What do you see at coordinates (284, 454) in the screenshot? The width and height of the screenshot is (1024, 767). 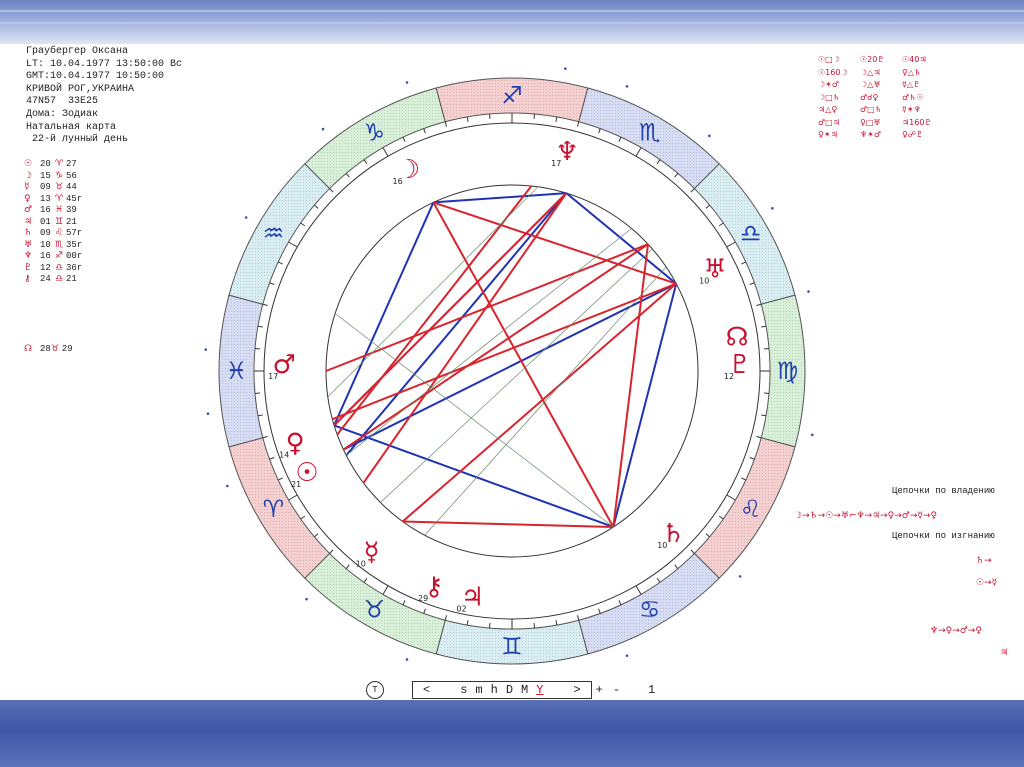 I see `planet-degree-label: 14` at bounding box center [284, 454].